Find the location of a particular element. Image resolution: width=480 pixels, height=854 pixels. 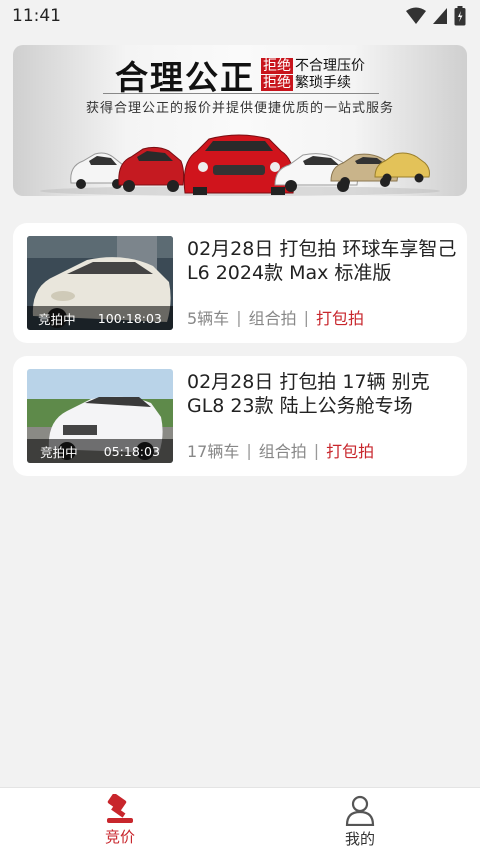

tab-profile: 我的 is located at coordinates (360, 821).